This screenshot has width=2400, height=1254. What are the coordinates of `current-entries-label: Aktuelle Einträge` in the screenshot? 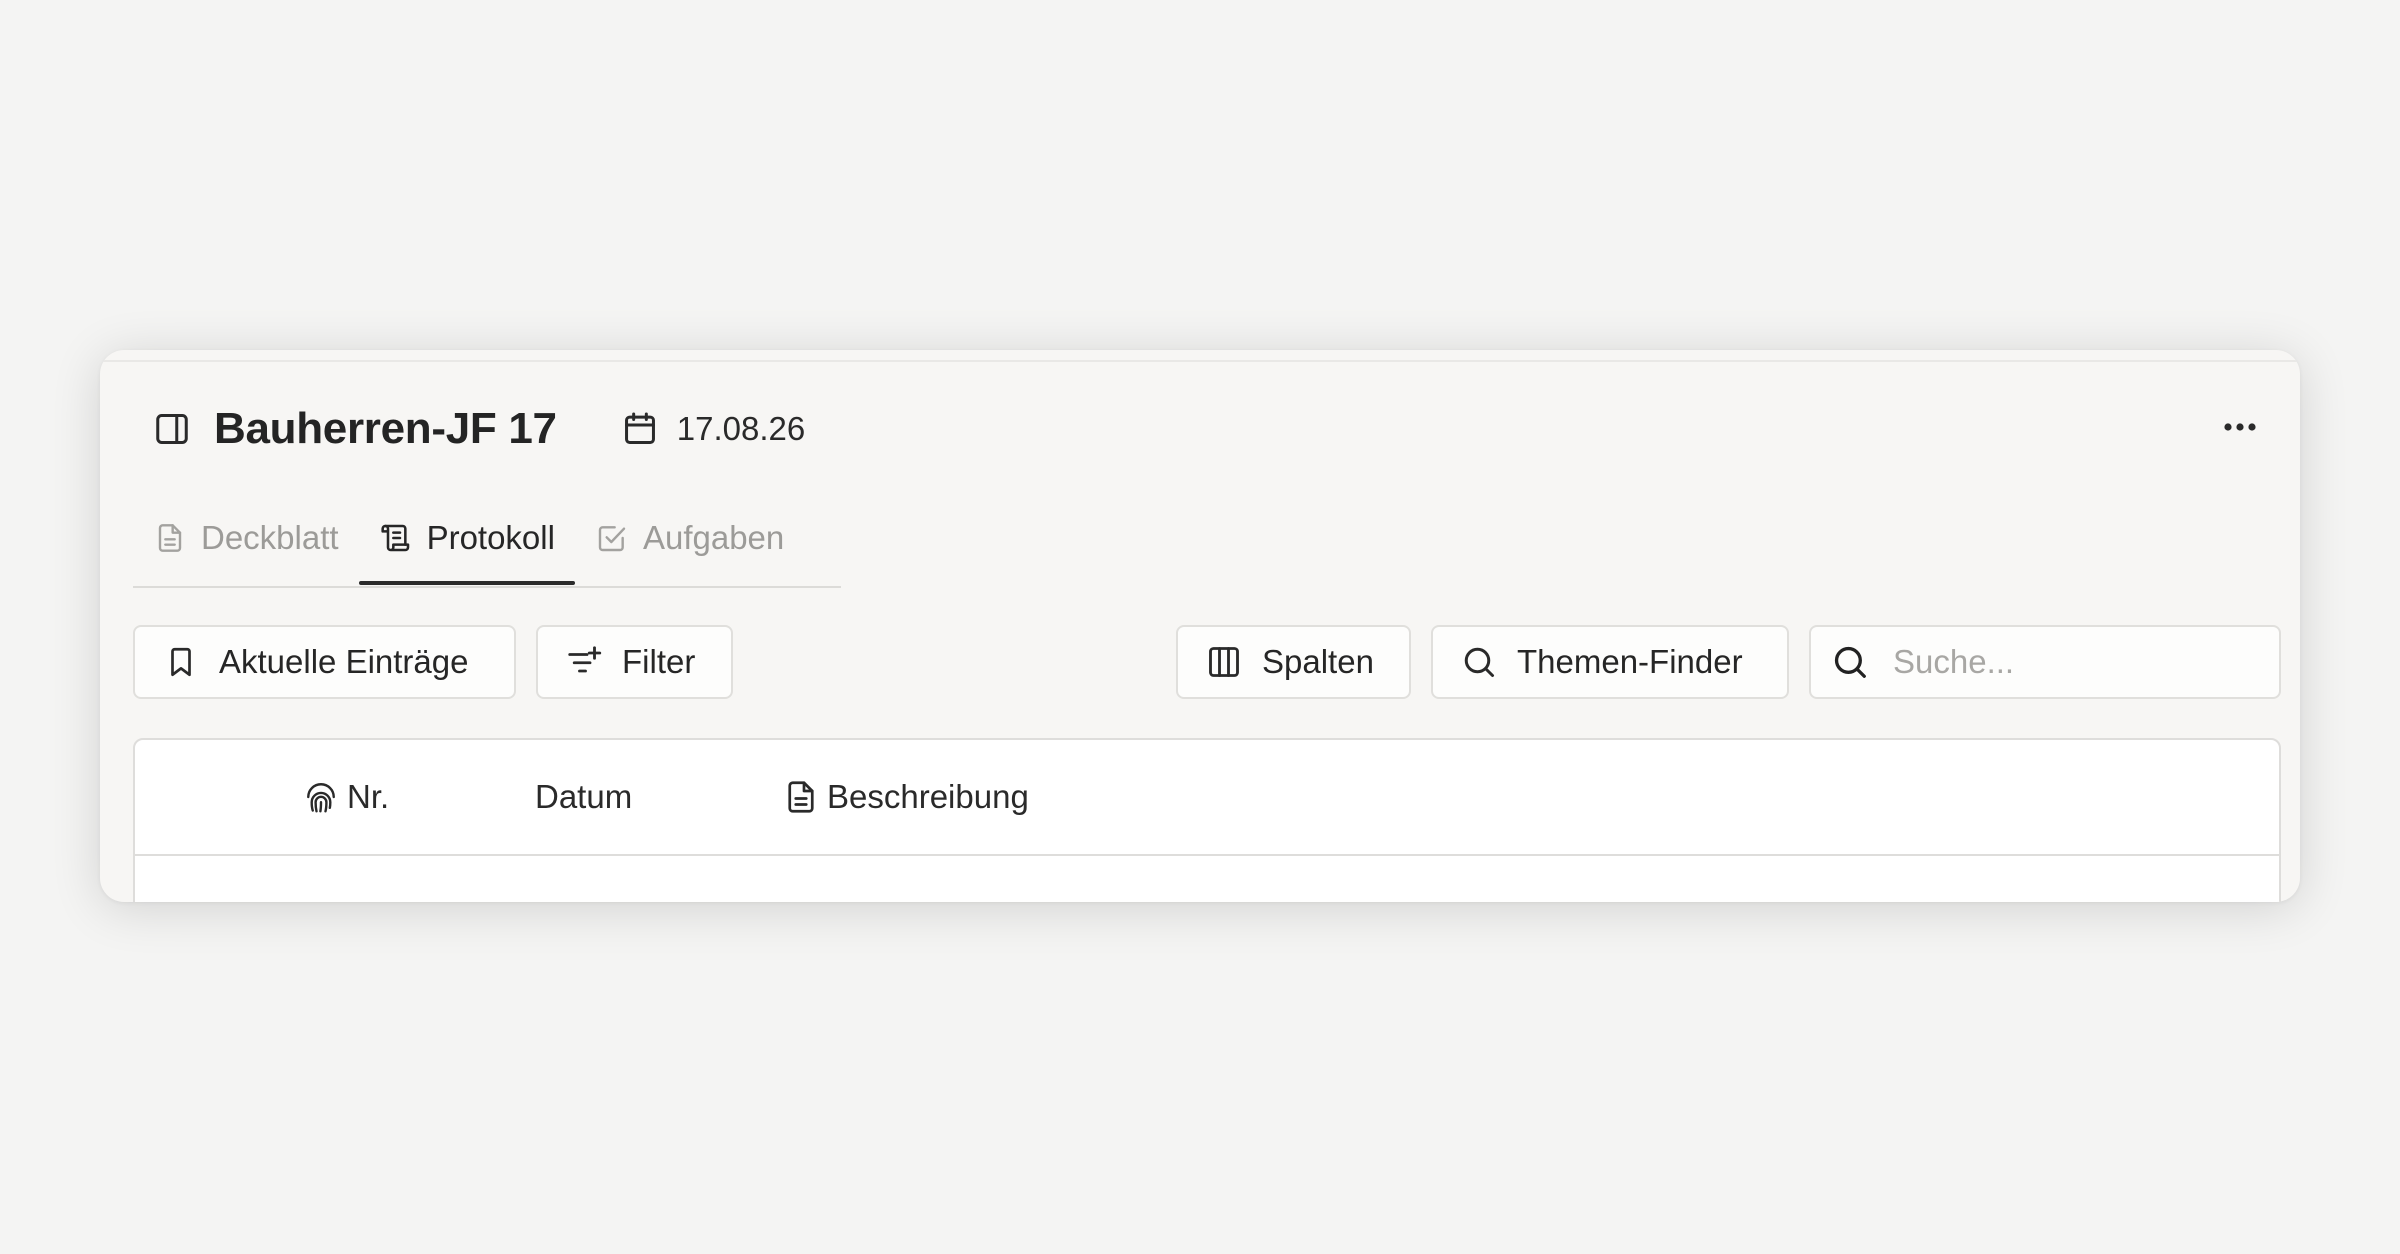 It's located at (344, 661).